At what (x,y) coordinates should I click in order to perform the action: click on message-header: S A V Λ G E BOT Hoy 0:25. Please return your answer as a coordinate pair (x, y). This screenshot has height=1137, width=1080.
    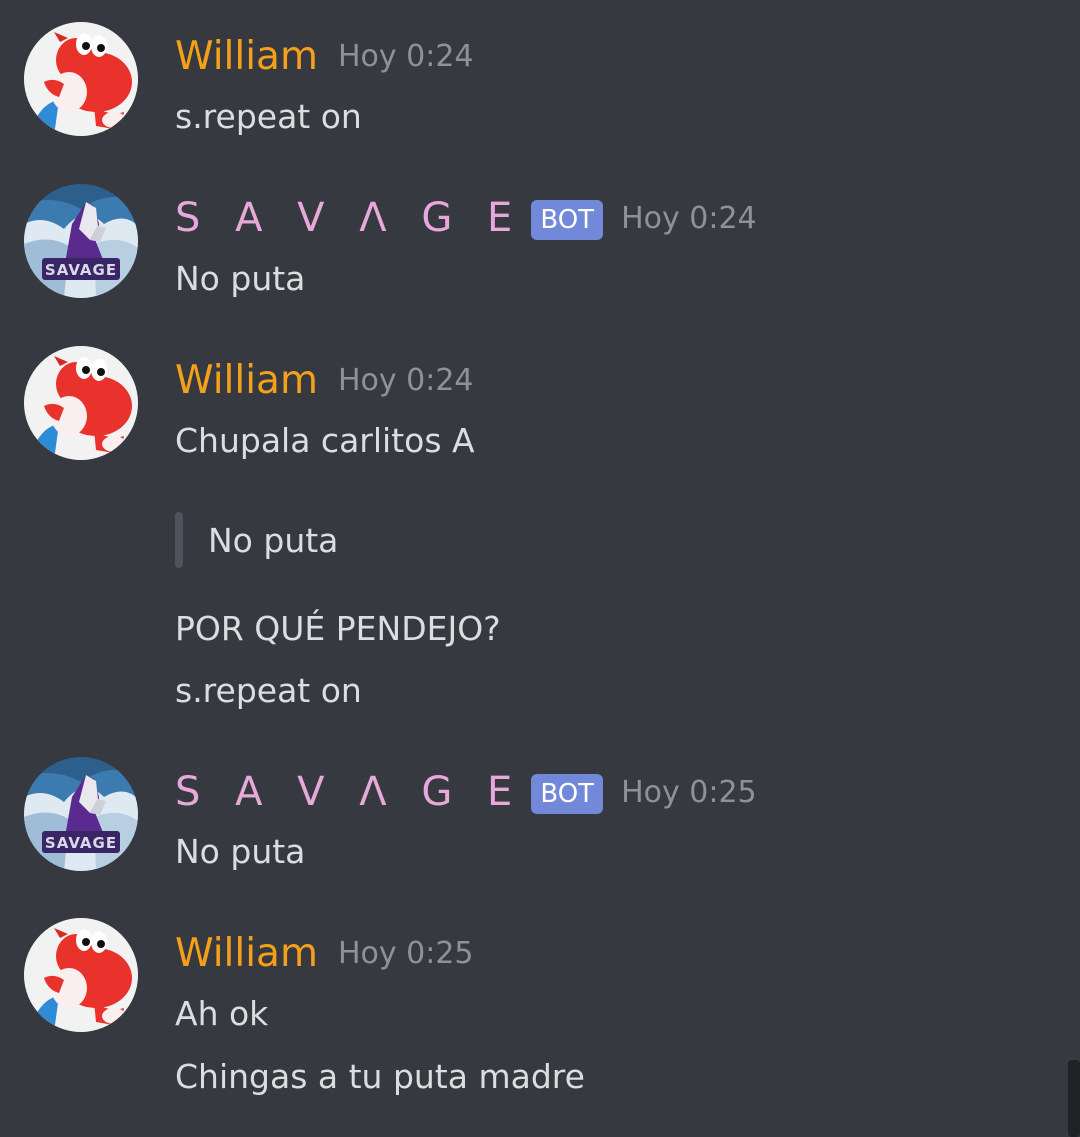
    Looking at the image, I should click on (466, 792).